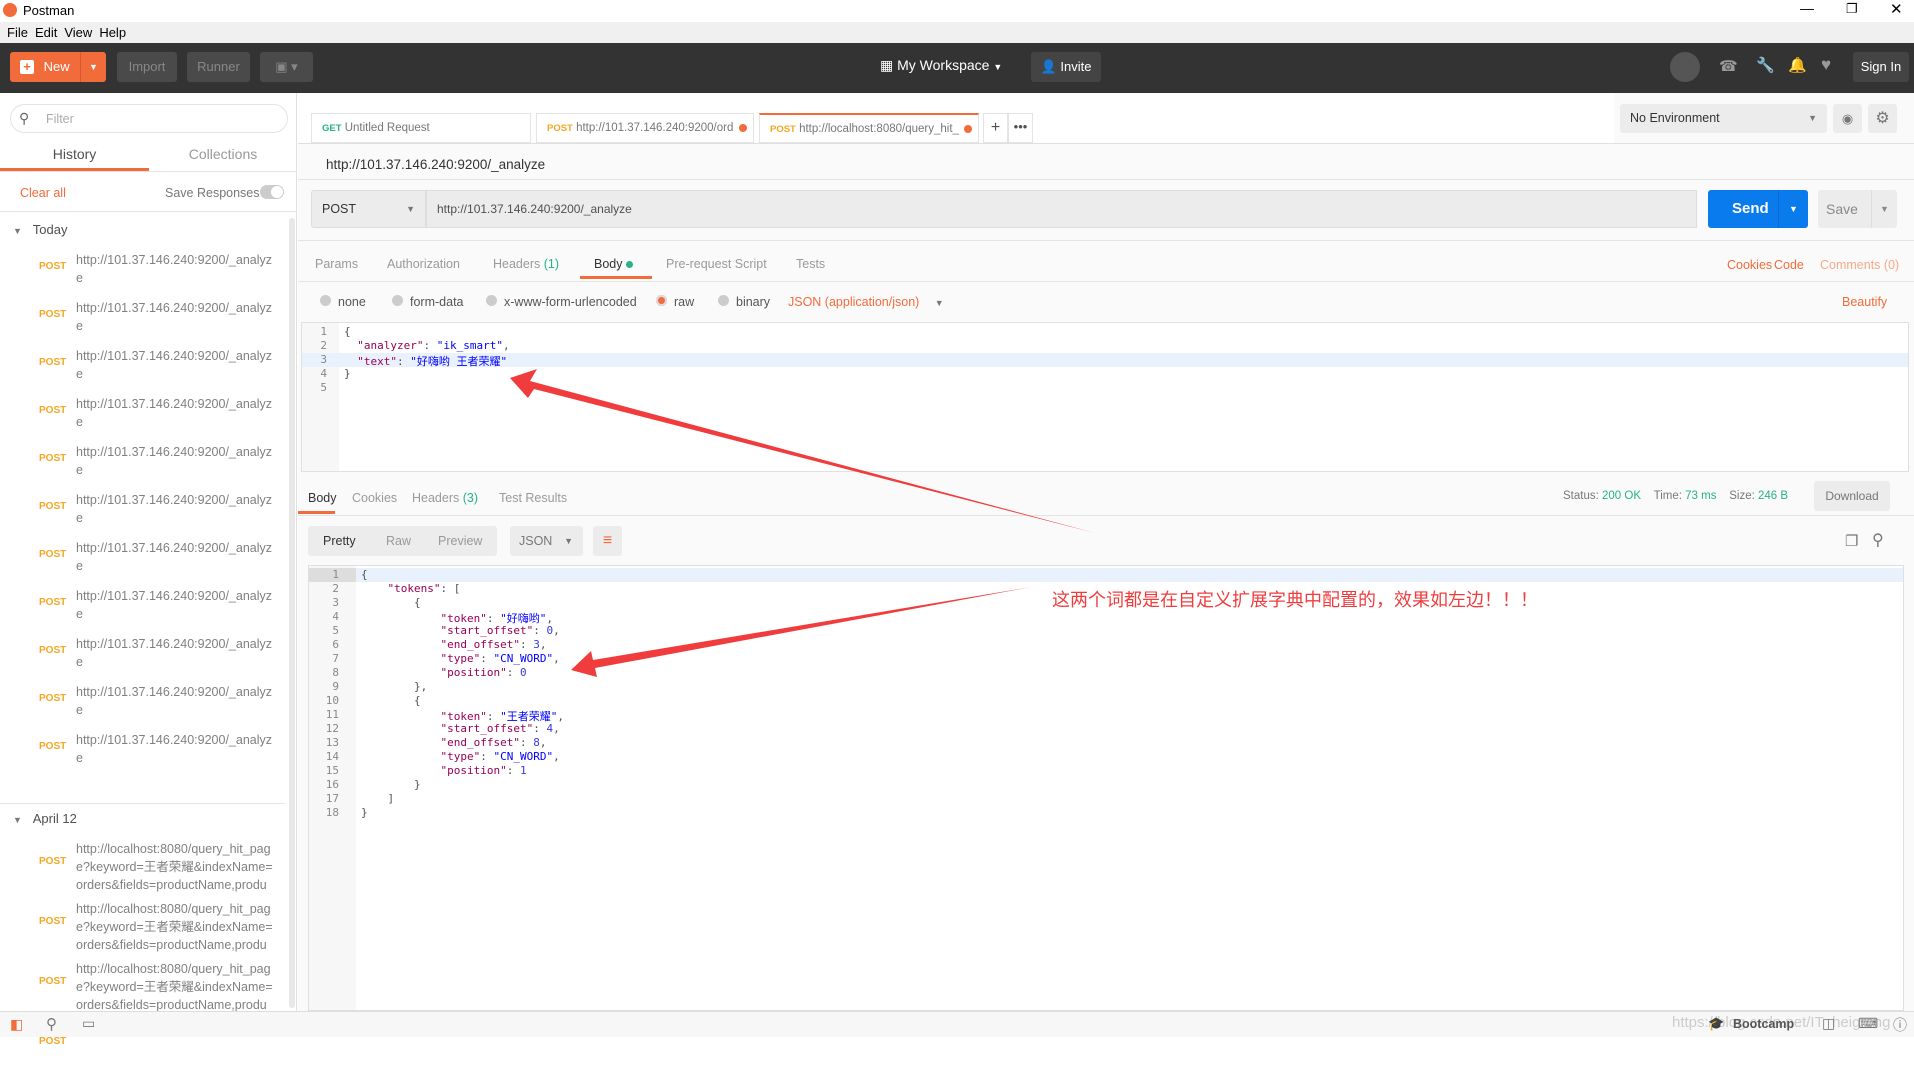 The image size is (1914, 1078). I want to click on code-line: ], so click(378, 798).